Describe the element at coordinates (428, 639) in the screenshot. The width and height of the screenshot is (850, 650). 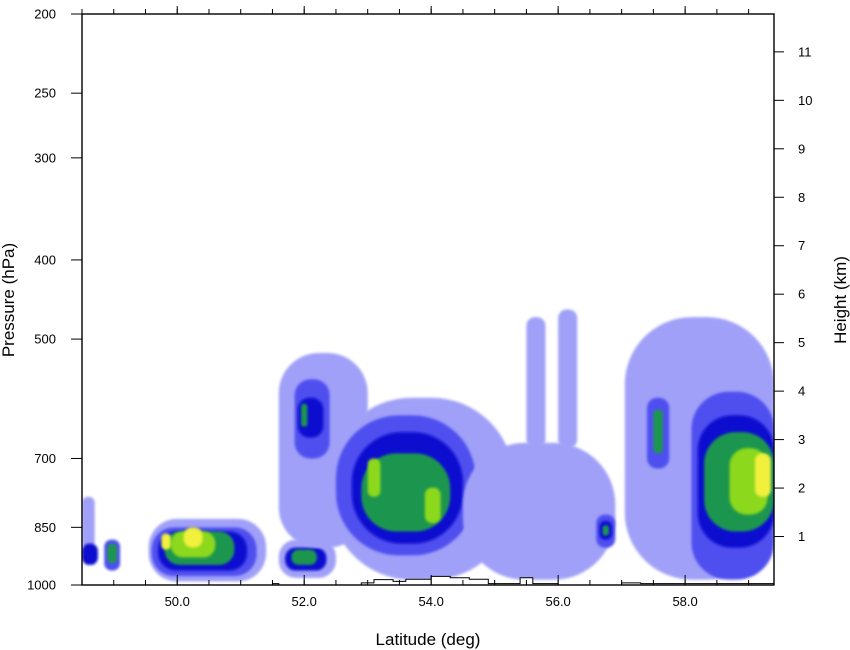
I see `x-axis-title: Latitude (deg)` at that location.